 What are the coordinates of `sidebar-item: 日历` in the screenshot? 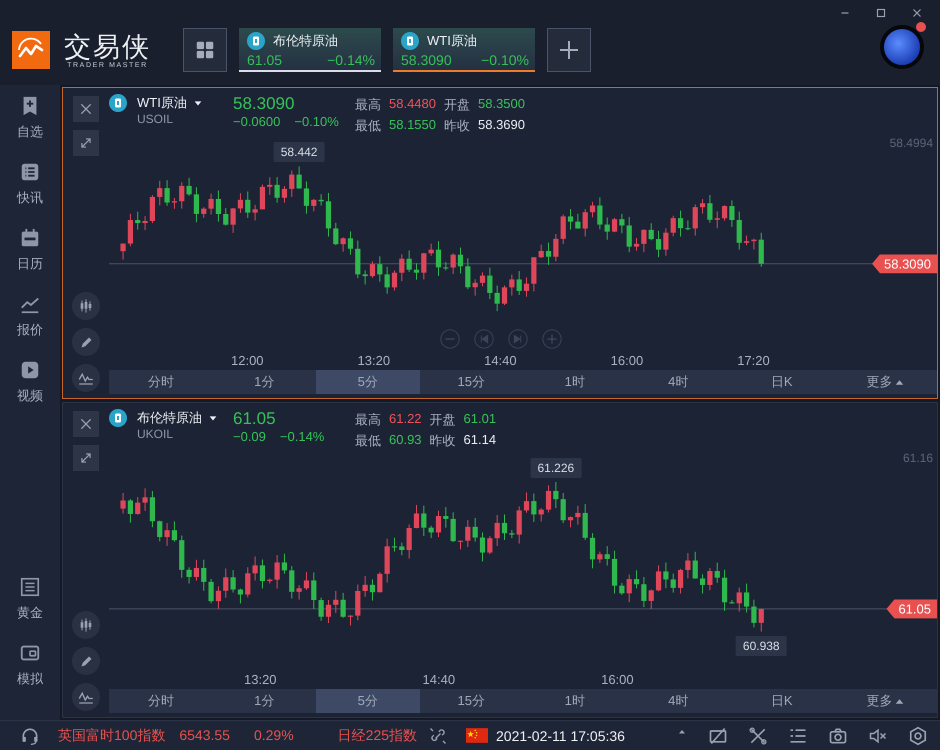 It's located at (30, 250).